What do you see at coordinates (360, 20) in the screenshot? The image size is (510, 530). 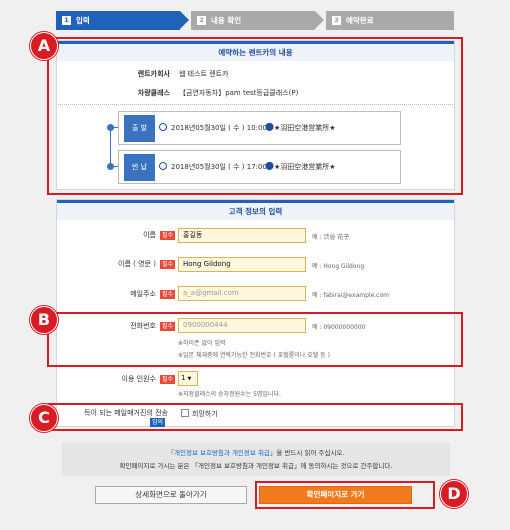 I see `step-3-label: 예약완료` at bounding box center [360, 20].